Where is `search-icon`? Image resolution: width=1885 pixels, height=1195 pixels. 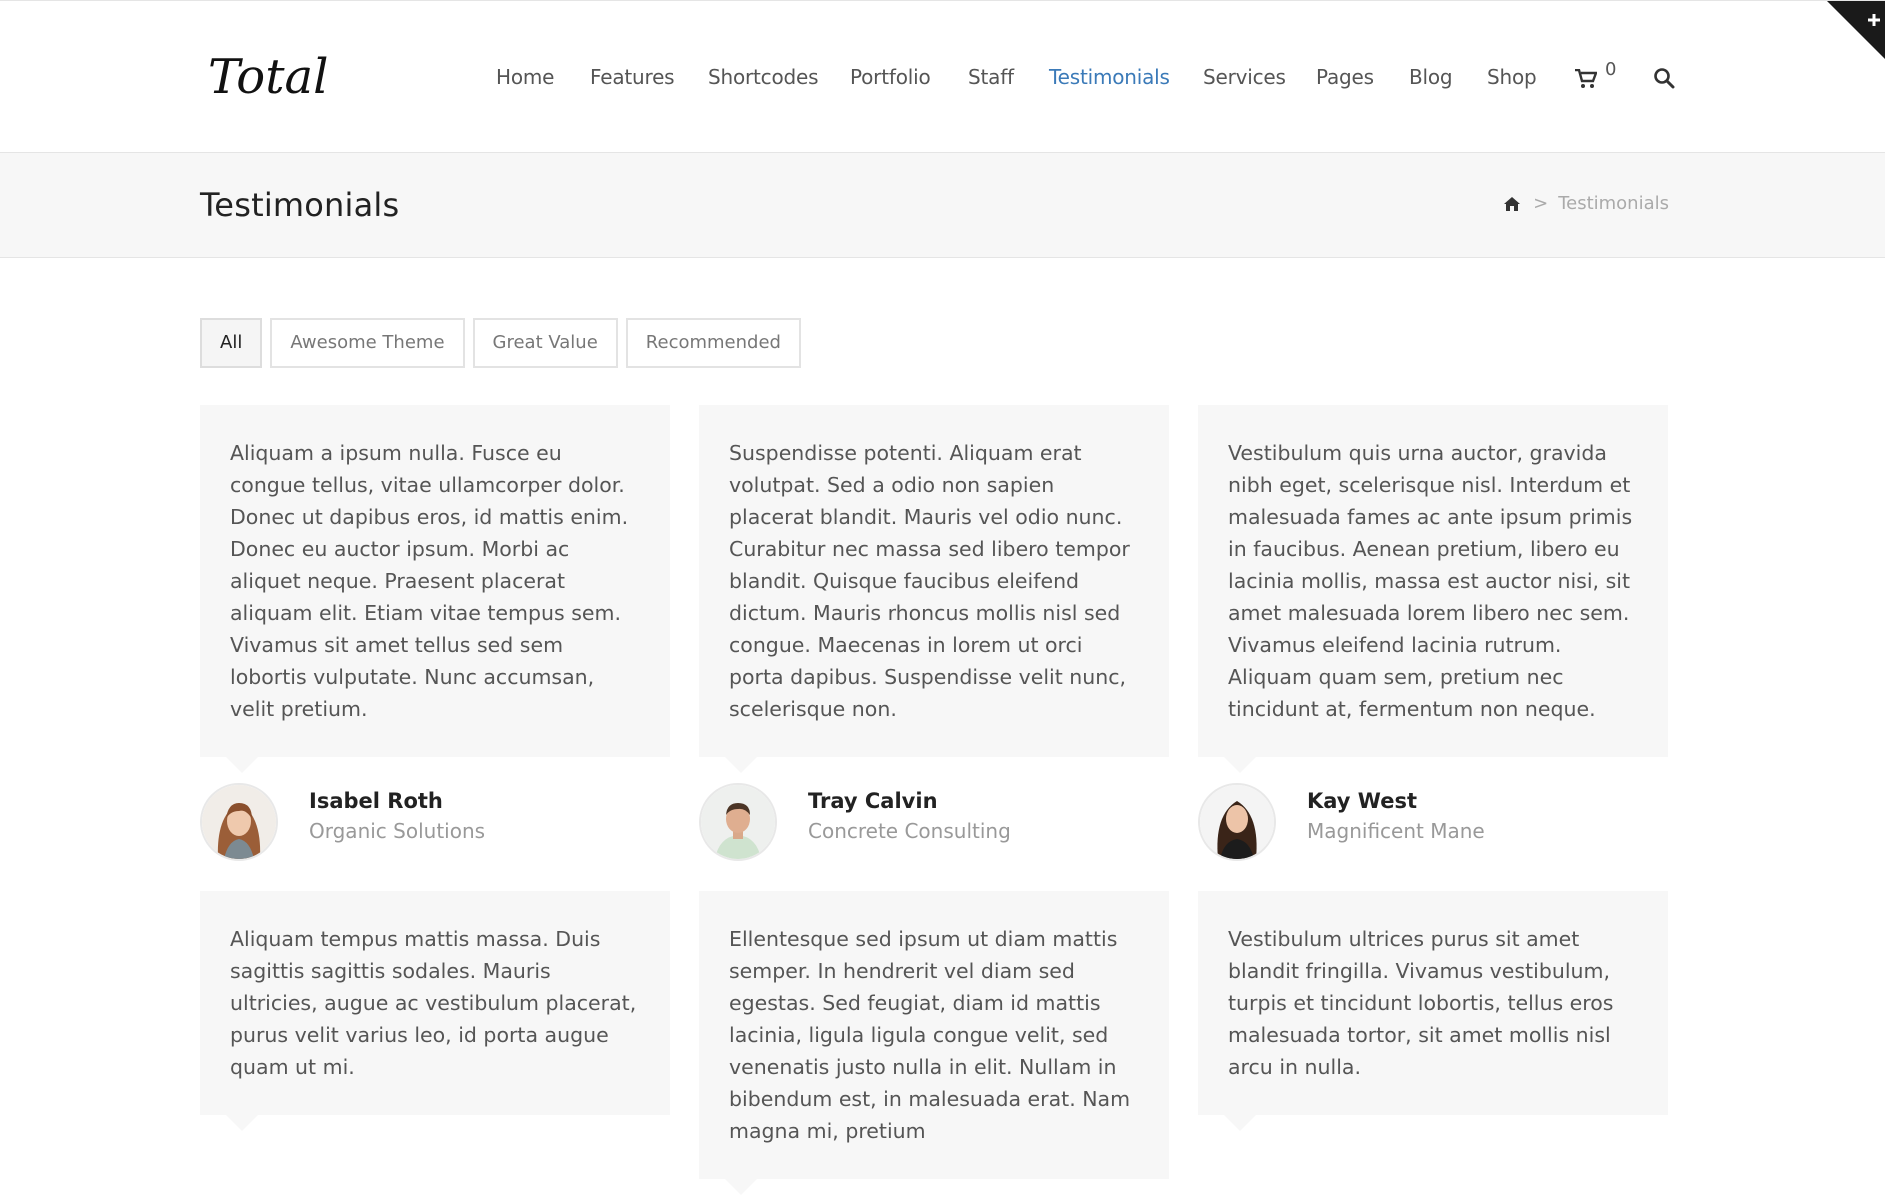 search-icon is located at coordinates (1664, 78).